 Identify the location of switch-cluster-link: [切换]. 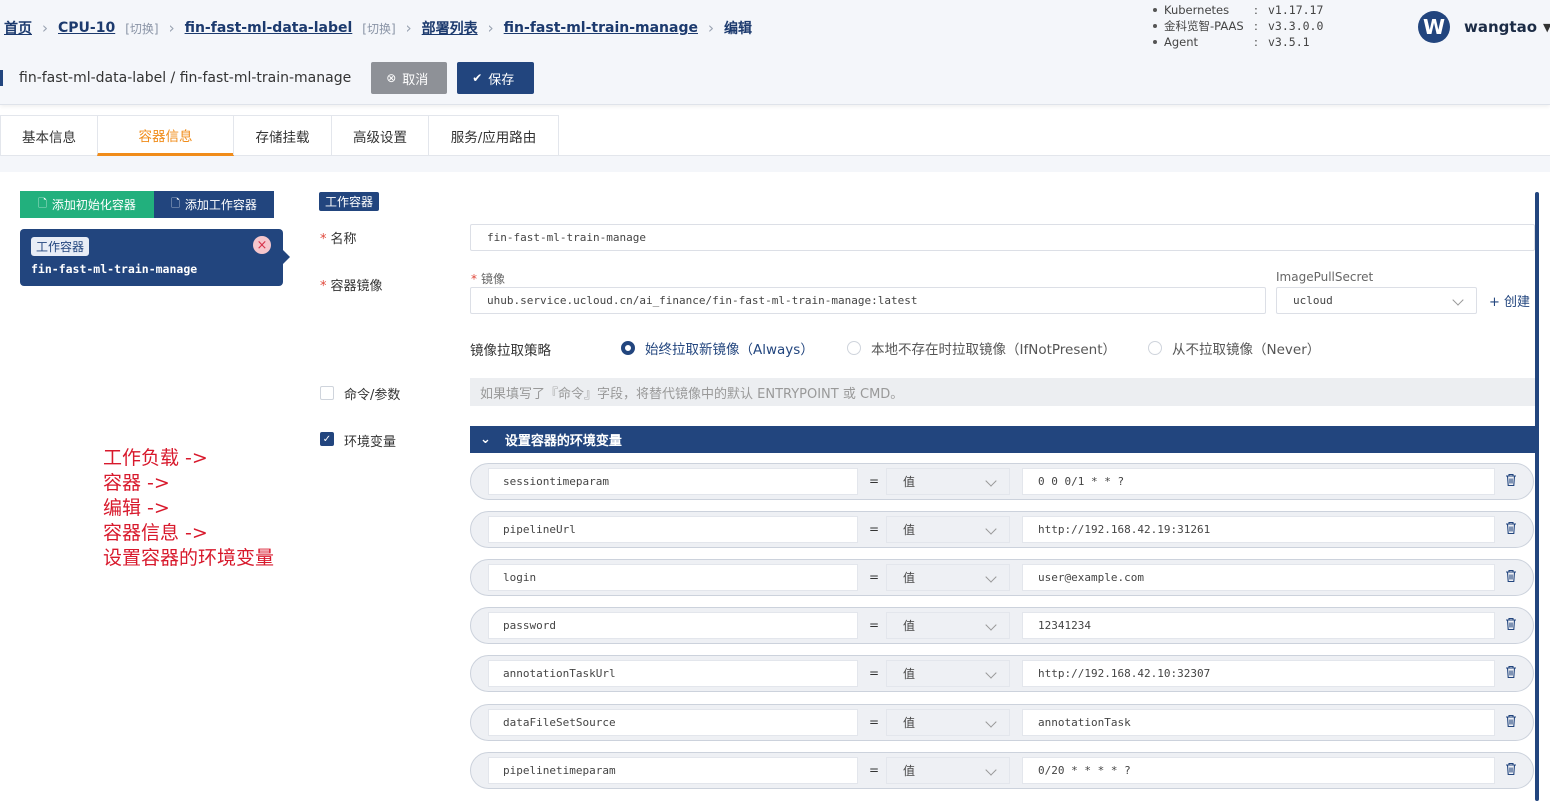
(141, 28).